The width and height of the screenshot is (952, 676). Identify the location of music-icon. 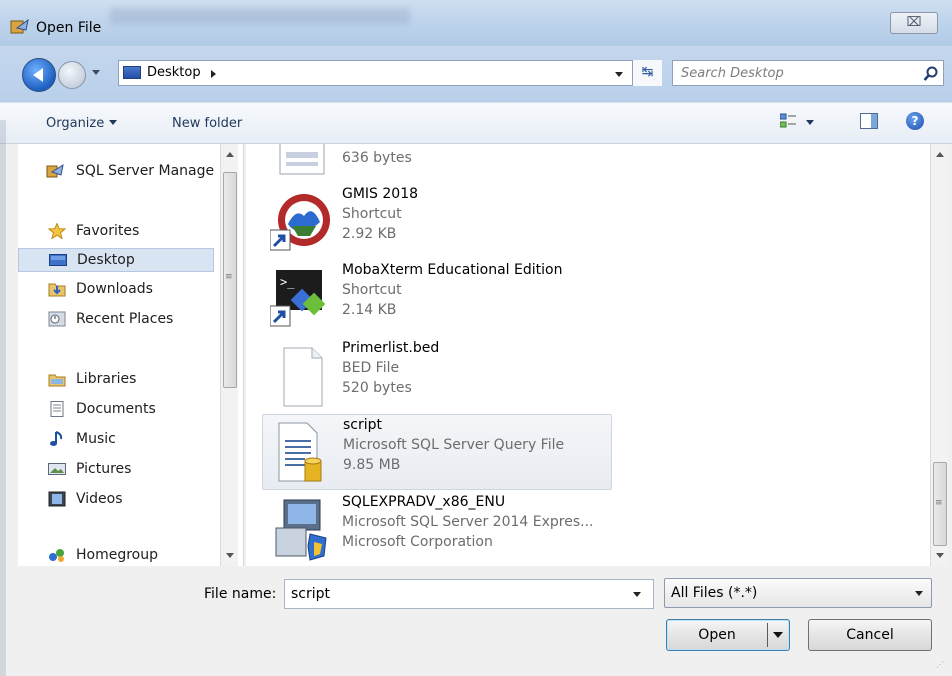
(56, 438).